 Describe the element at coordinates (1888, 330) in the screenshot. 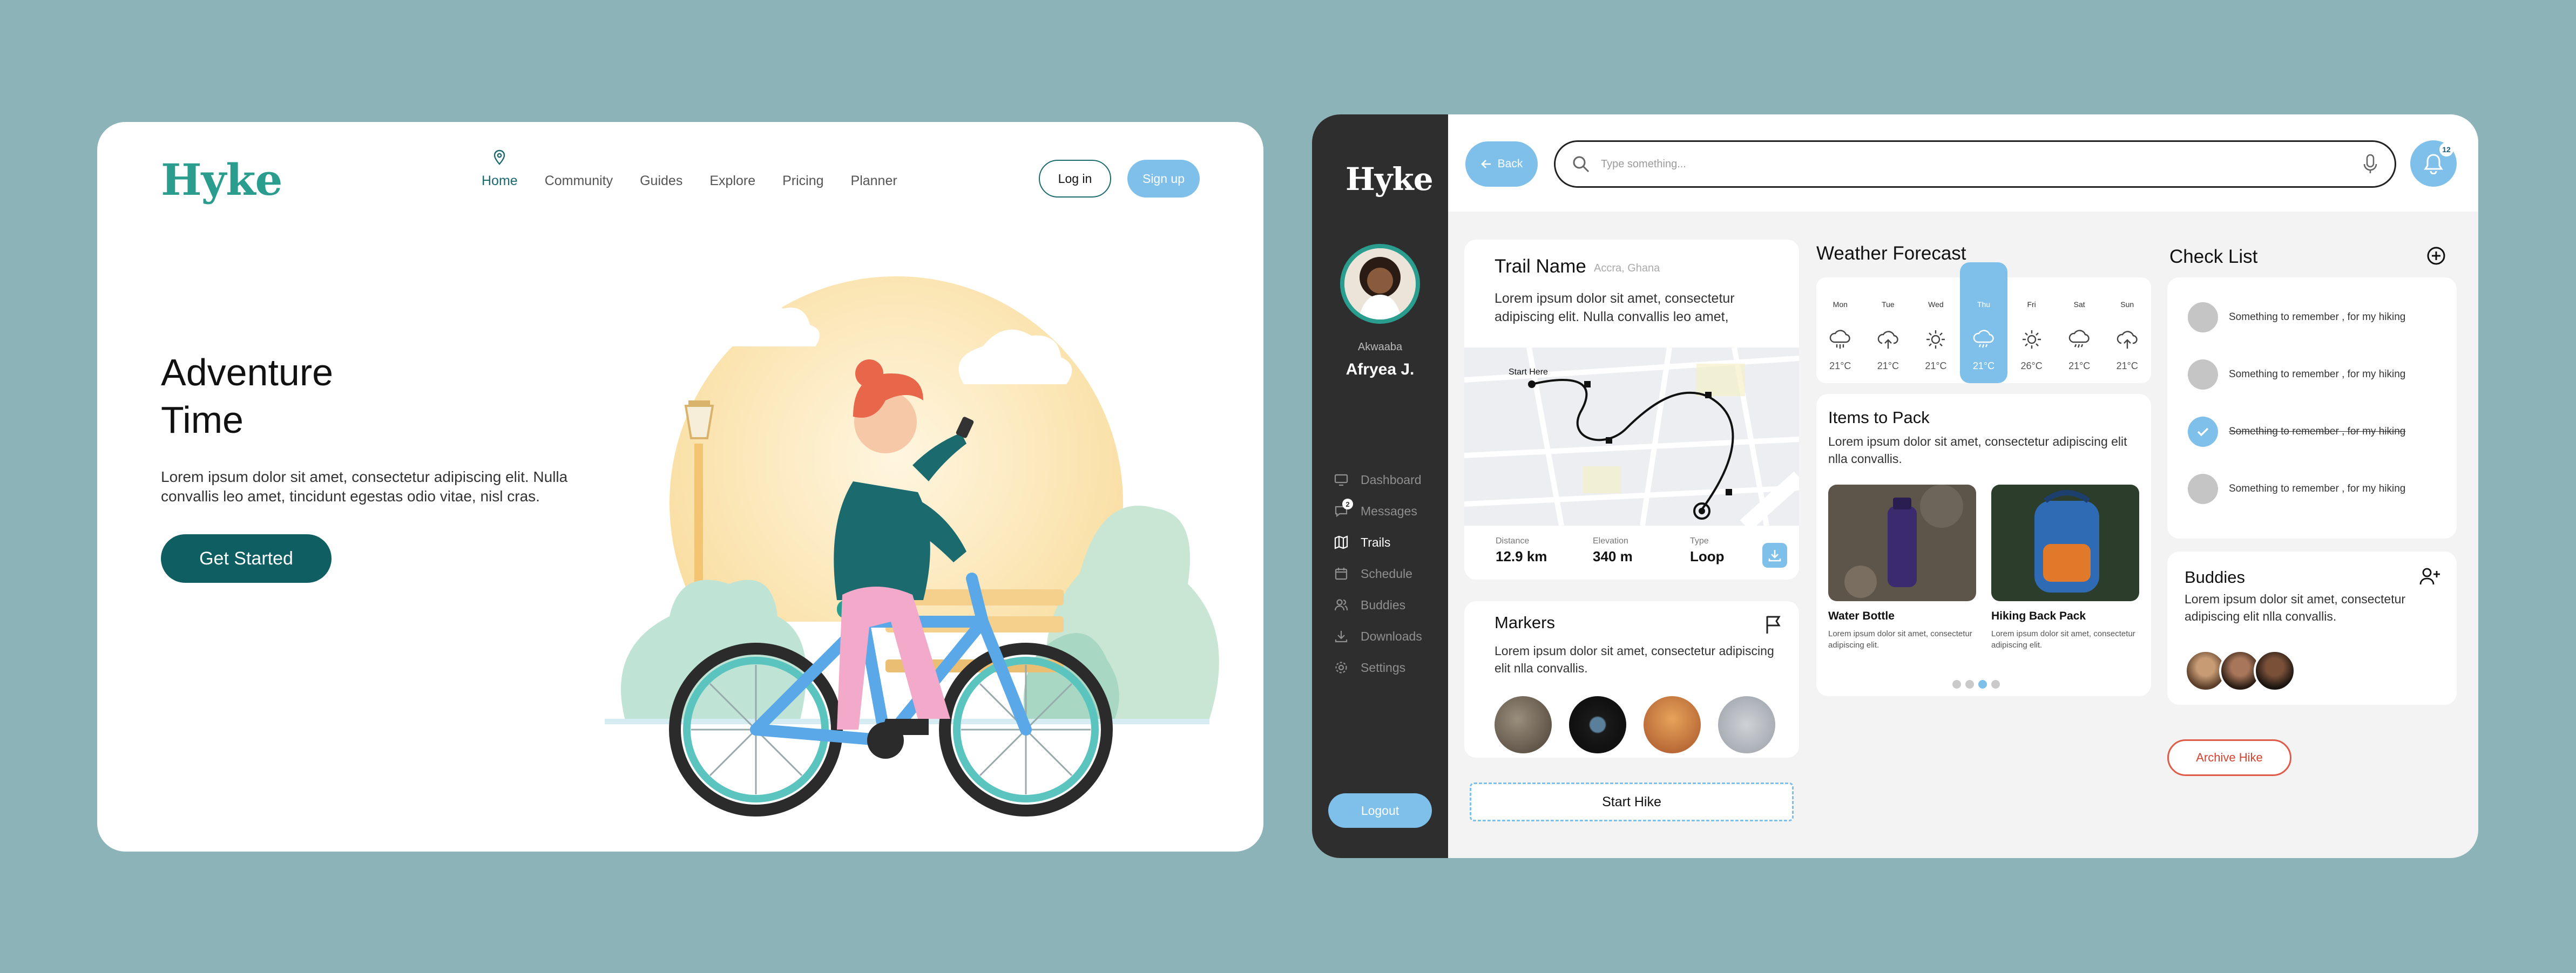

I see `weather-day-tue: Tue 21°C` at that location.